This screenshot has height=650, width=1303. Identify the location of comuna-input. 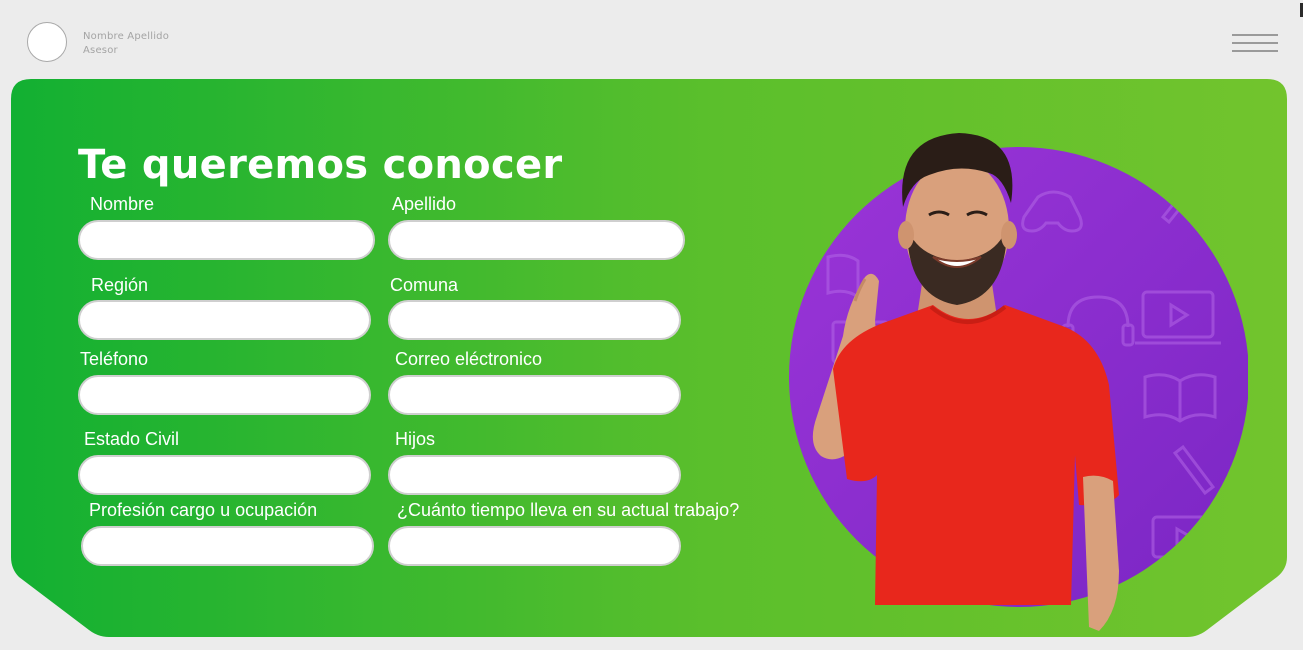
(534, 320).